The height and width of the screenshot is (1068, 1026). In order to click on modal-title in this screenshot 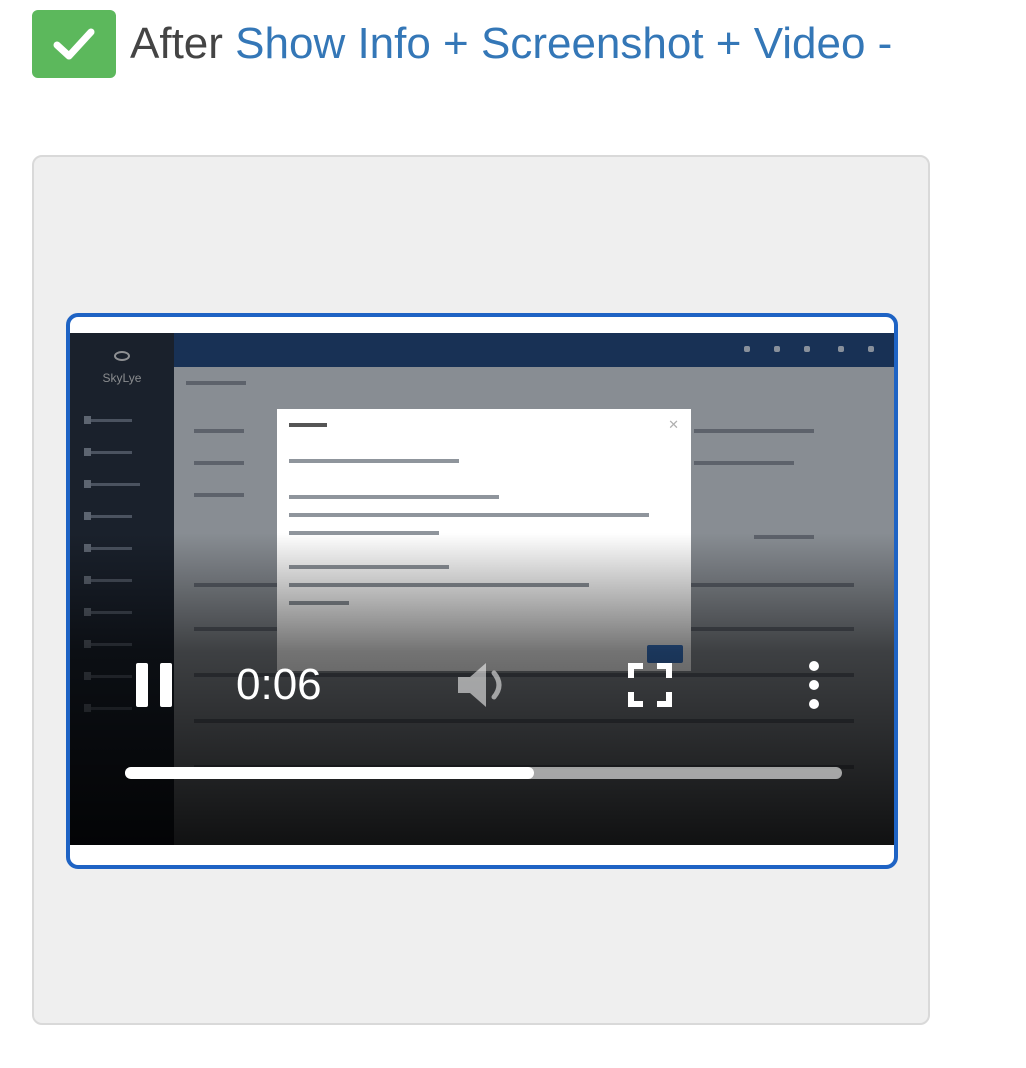, I will do `click(308, 425)`.